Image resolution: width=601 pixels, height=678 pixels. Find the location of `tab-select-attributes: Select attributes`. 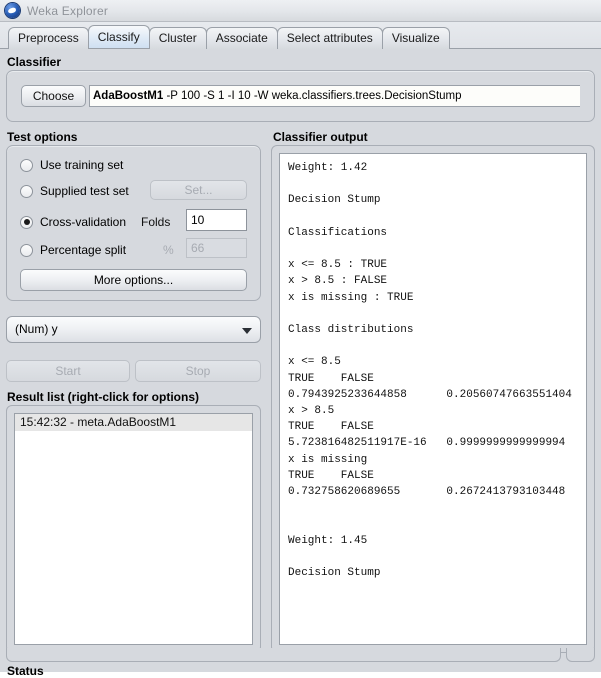

tab-select-attributes: Select attributes is located at coordinates (329, 38).